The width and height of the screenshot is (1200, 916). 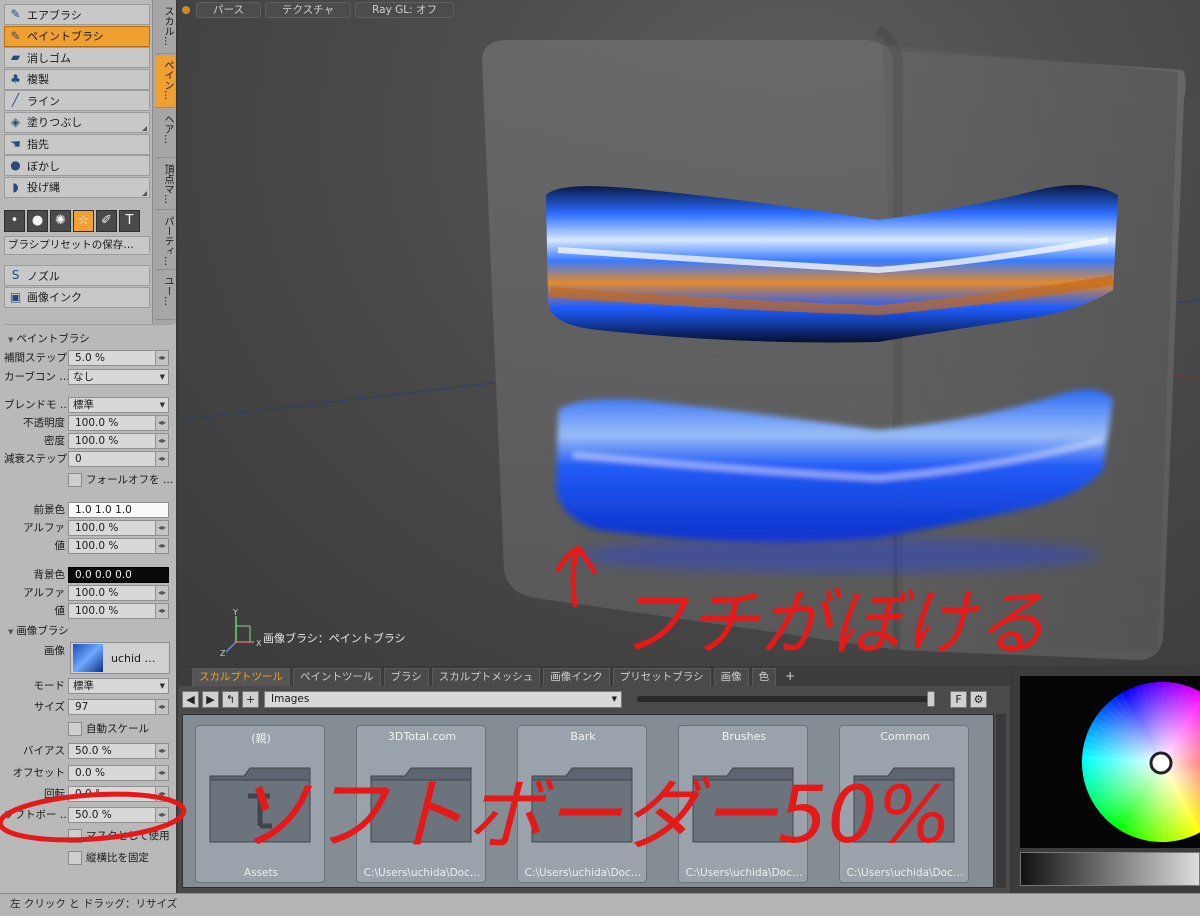 I want to click on size-stepper-icon: ◂▸, so click(x=162, y=706).